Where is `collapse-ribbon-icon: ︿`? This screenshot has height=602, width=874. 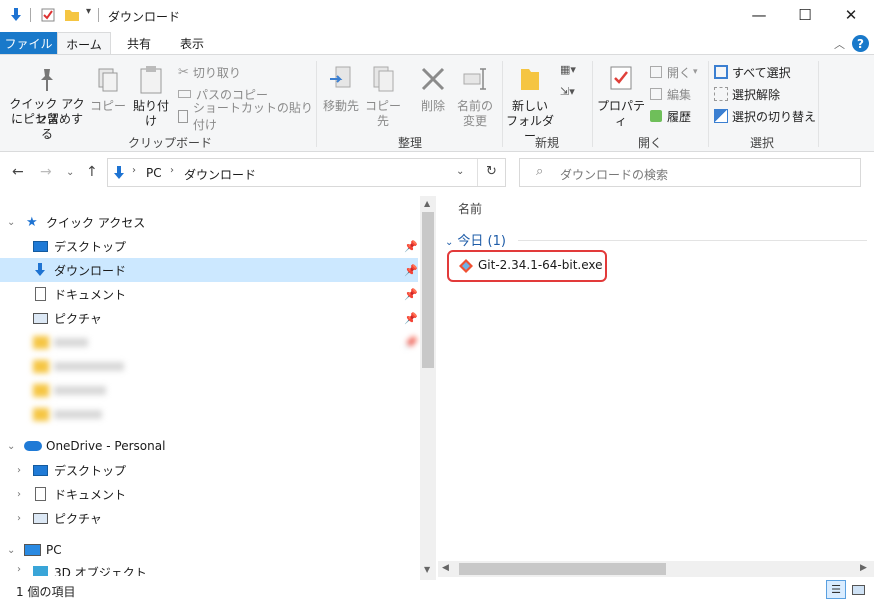
collapse-ribbon-icon: ︿ is located at coordinates (839, 44).